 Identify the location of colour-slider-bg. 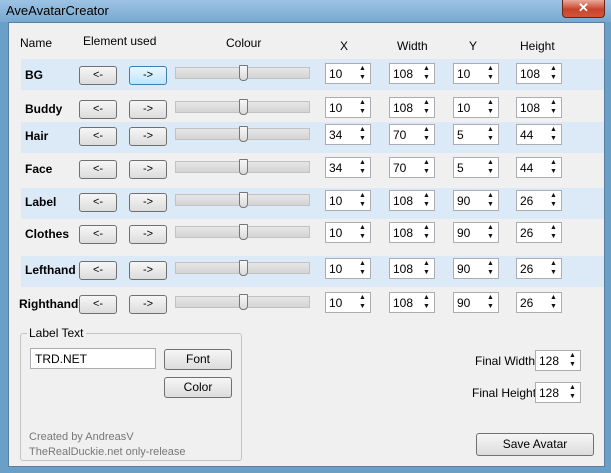
(242, 73).